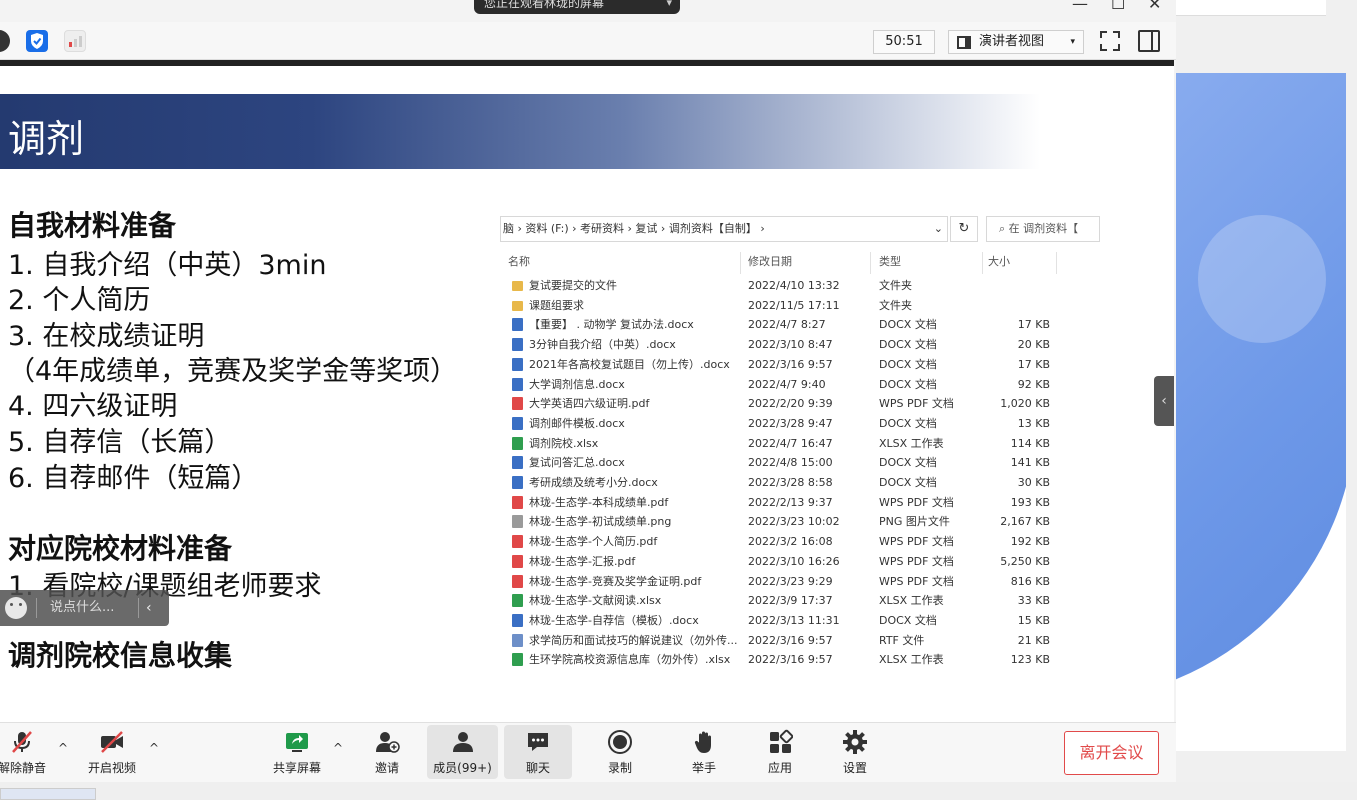 Image resolution: width=1357 pixels, height=800 pixels. What do you see at coordinates (611, 325) in the screenshot?
I see `file-name: 【重要】 . 动物学 复试办法.docx` at bounding box center [611, 325].